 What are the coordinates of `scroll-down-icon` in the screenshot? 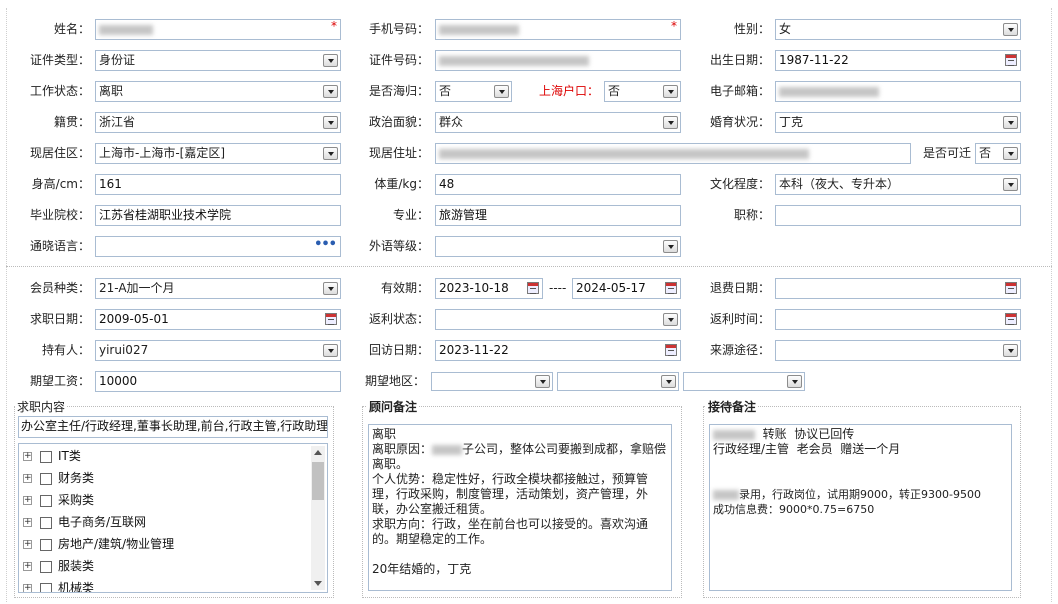 It's located at (318, 583).